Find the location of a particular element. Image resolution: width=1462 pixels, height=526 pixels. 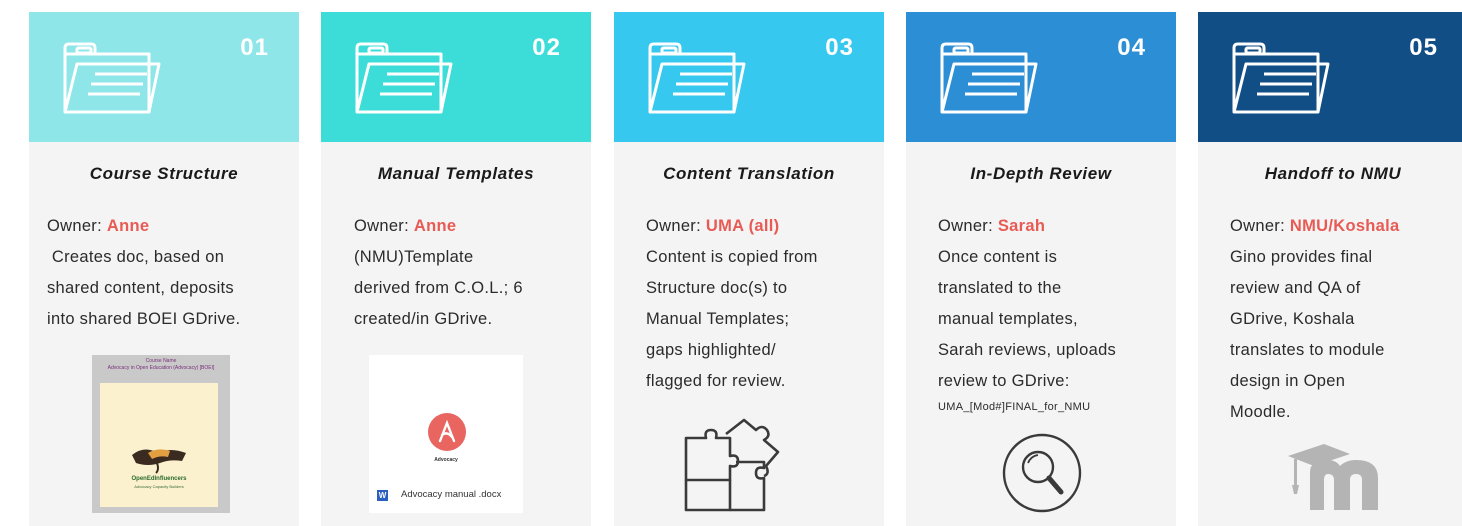

step-header: 04 is located at coordinates (1041, 77).